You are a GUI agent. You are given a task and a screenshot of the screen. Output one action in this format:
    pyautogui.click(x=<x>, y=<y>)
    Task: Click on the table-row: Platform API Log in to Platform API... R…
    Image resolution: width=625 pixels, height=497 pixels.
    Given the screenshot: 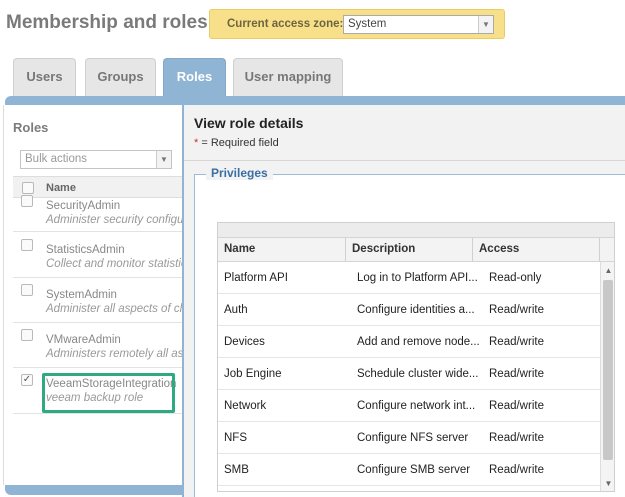 What is the action you would take?
    pyautogui.click(x=409, y=278)
    